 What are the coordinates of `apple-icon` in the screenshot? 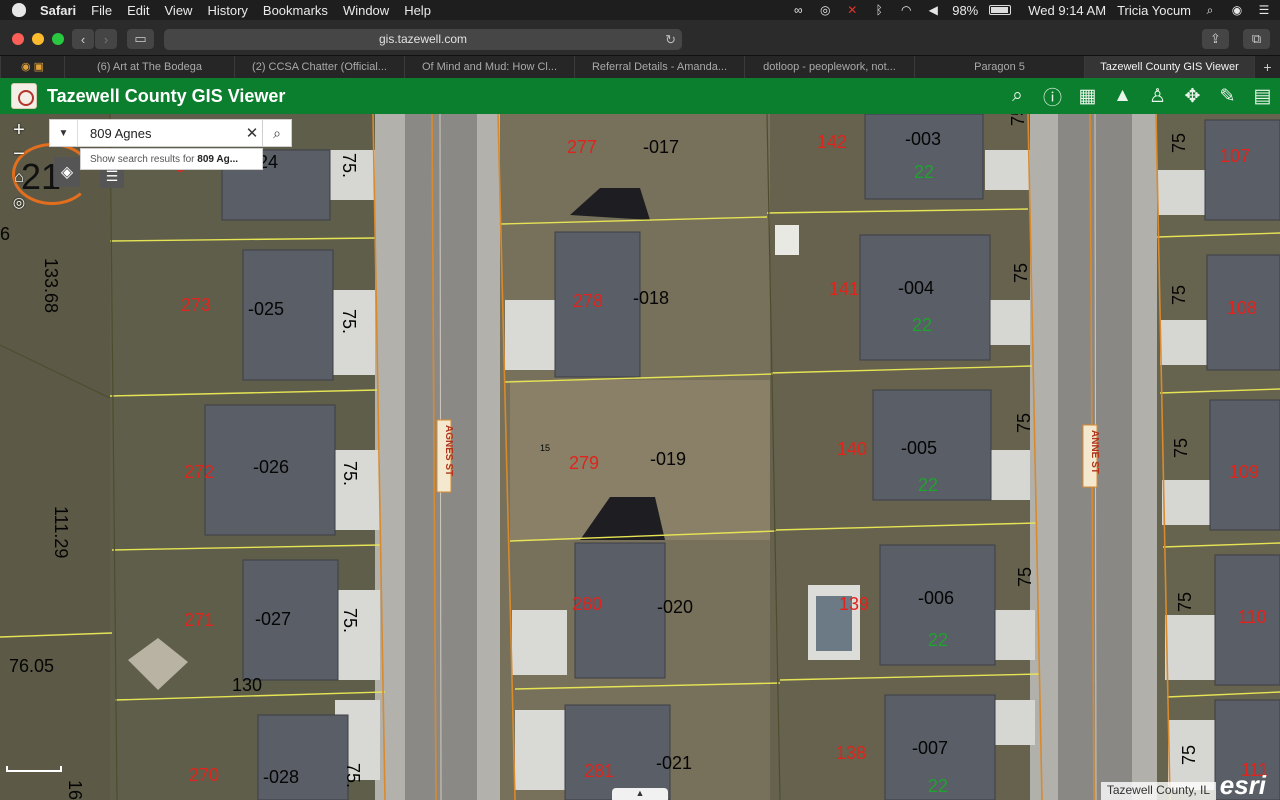 It's located at (19, 10).